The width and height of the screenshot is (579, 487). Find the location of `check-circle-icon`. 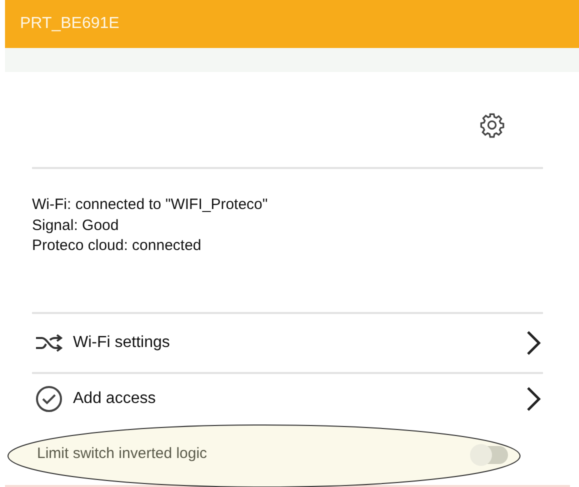

check-circle-icon is located at coordinates (49, 399).